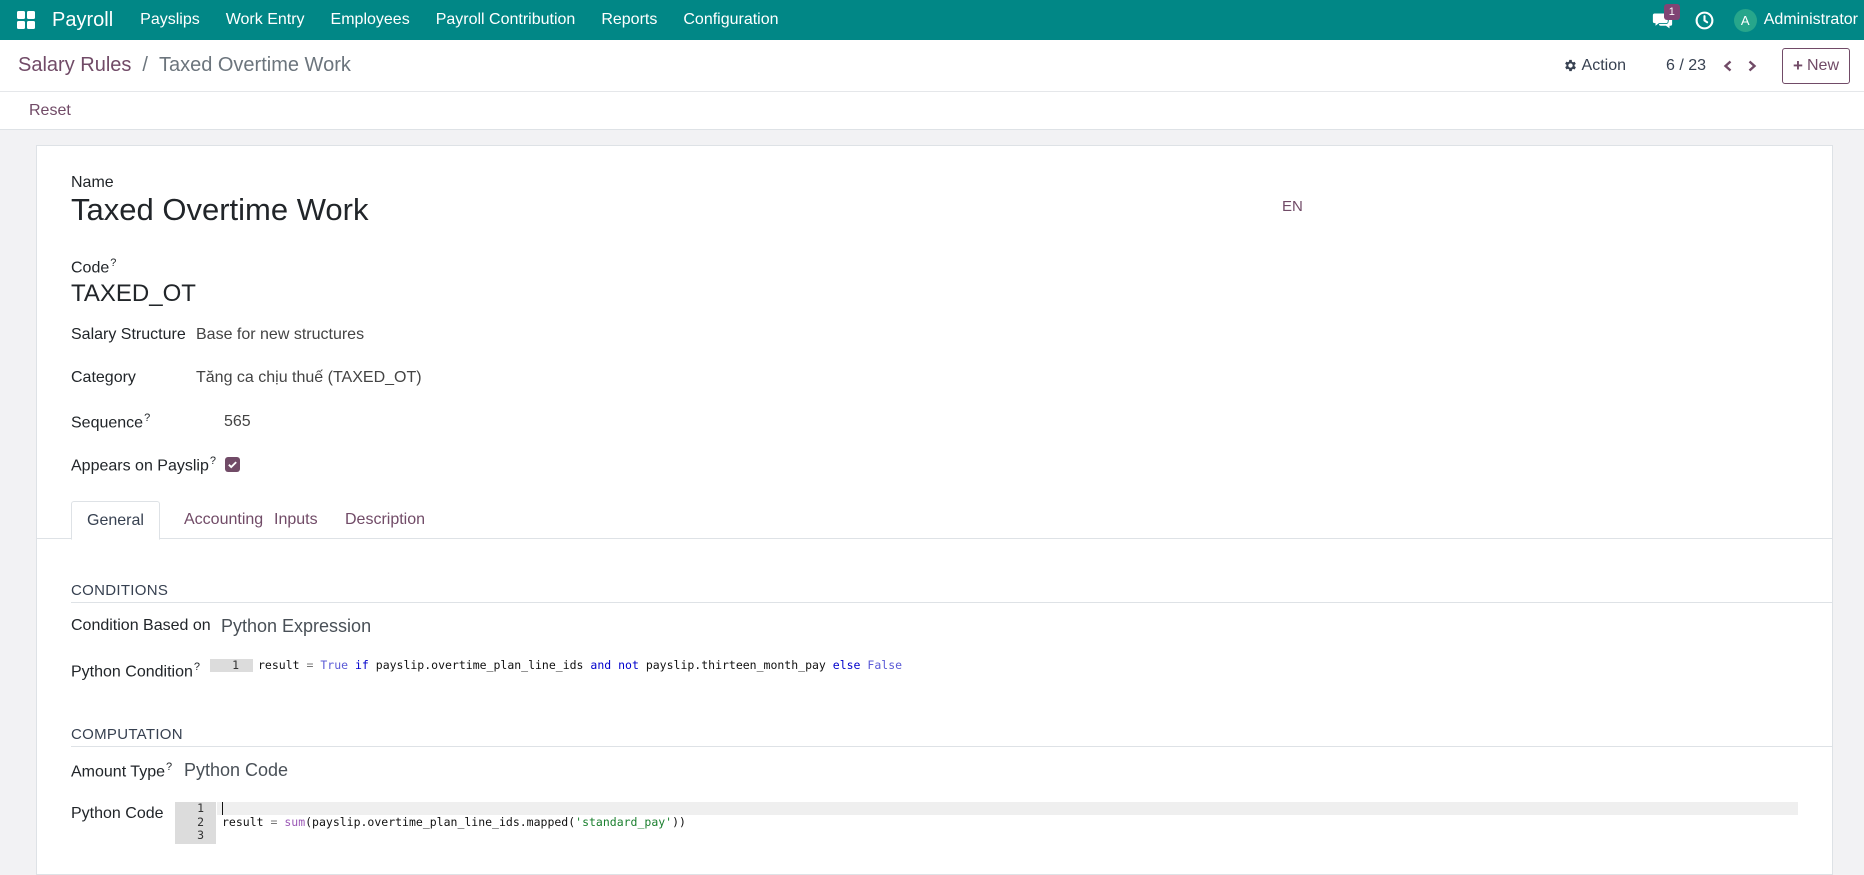 The image size is (1864, 875). I want to click on messages-icon: 1, so click(1663, 20).